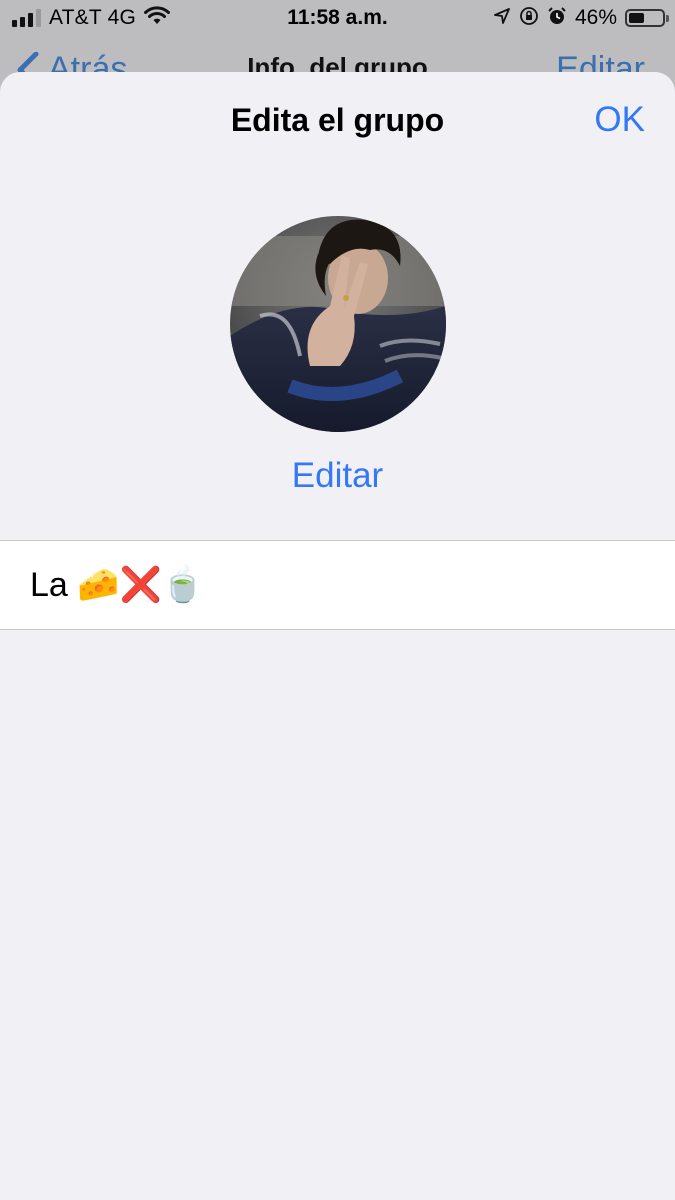 Image resolution: width=675 pixels, height=1200 pixels. I want to click on status-right: 46%, so click(581, 18).